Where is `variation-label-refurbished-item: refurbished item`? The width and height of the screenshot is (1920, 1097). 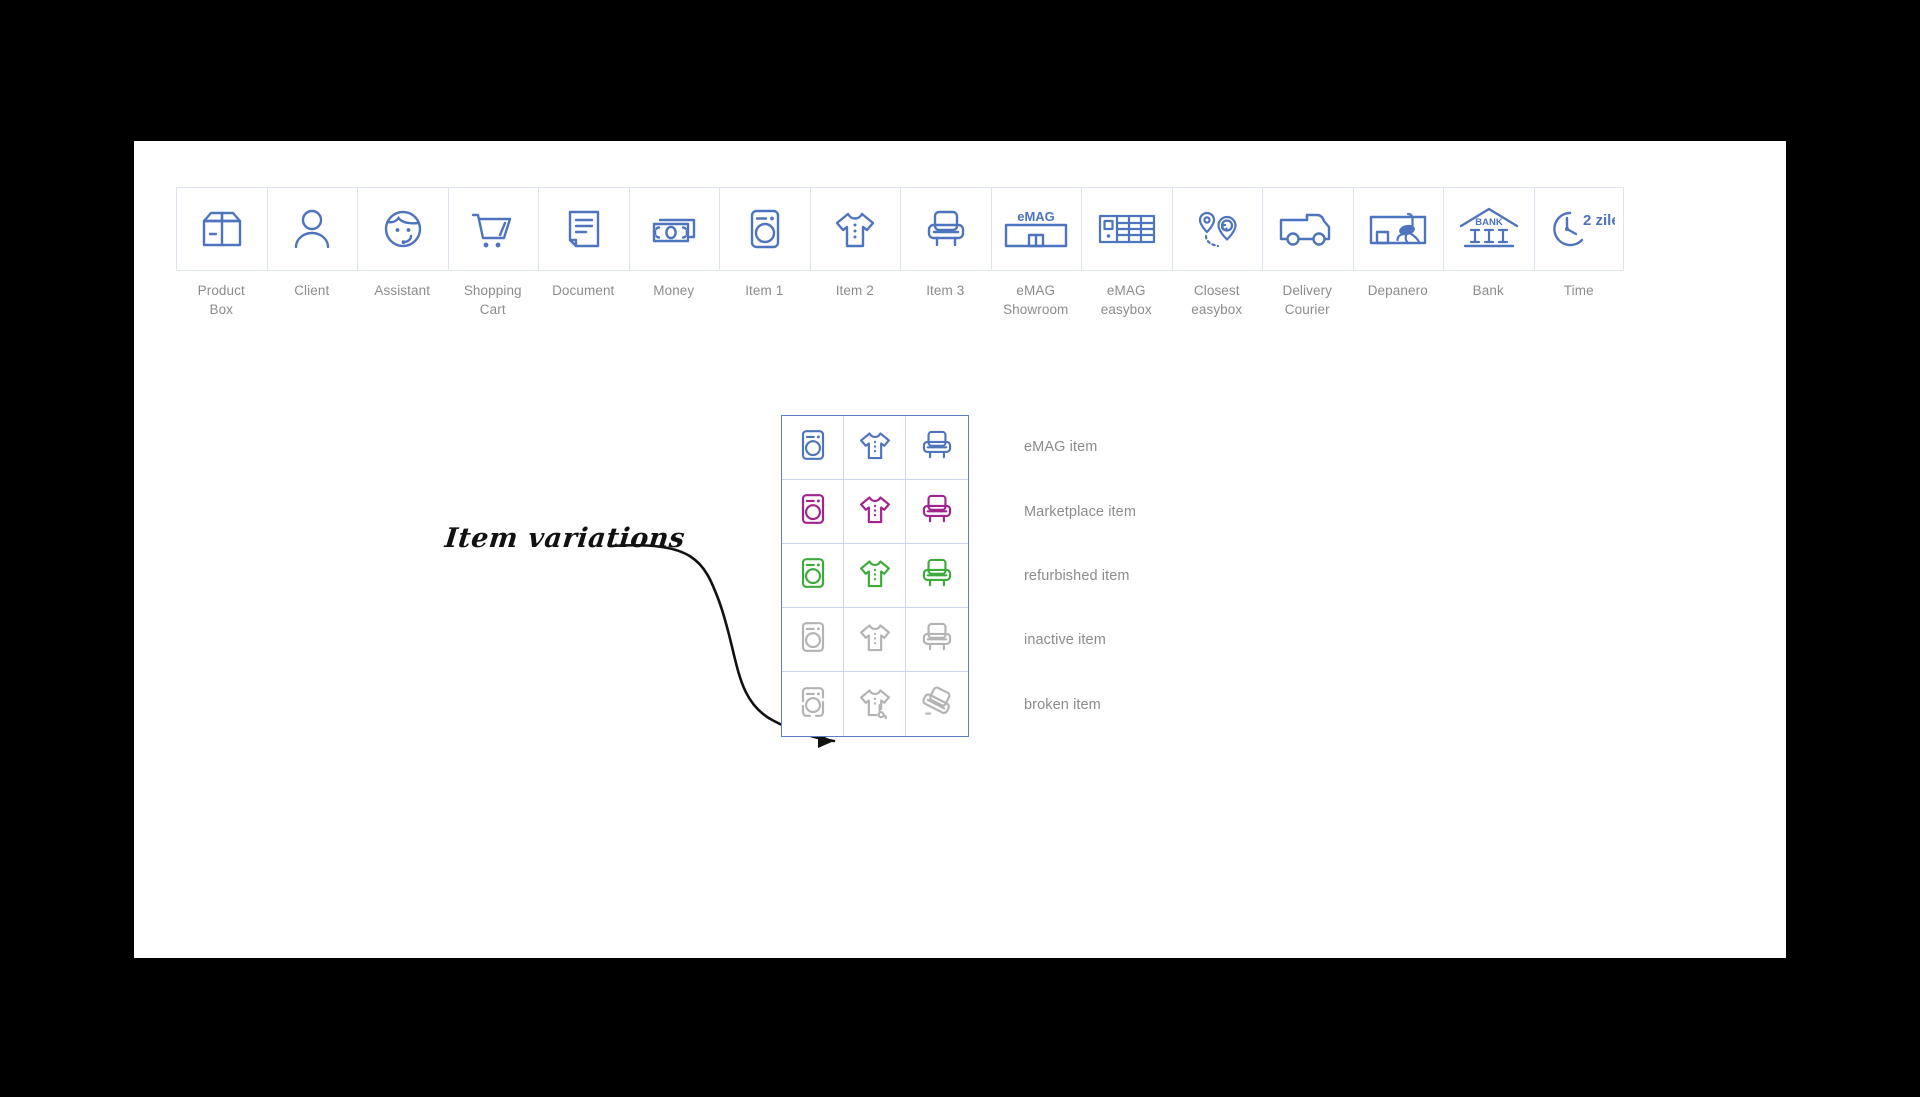
variation-label-refurbished-item: refurbished item is located at coordinates (1077, 575).